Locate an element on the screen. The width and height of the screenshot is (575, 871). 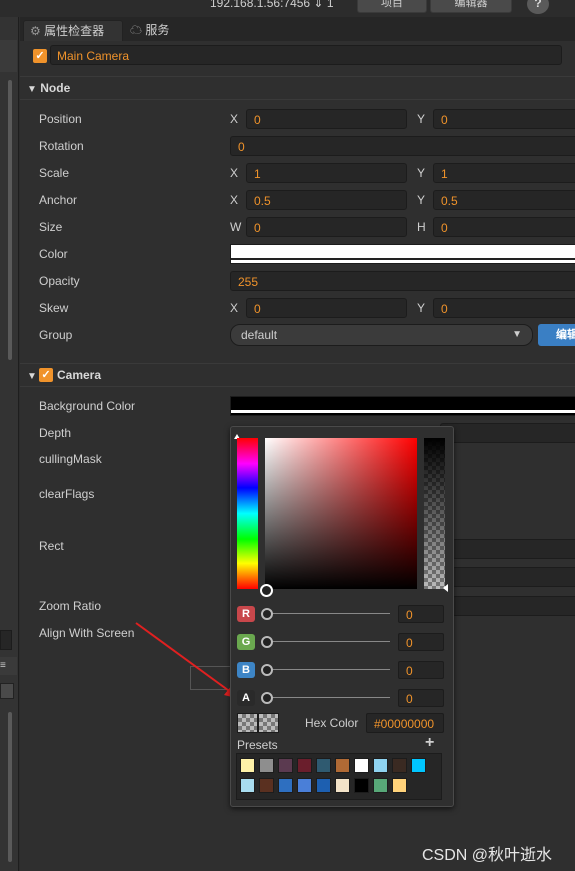
old-color-preview is located at coordinates (247, 723).